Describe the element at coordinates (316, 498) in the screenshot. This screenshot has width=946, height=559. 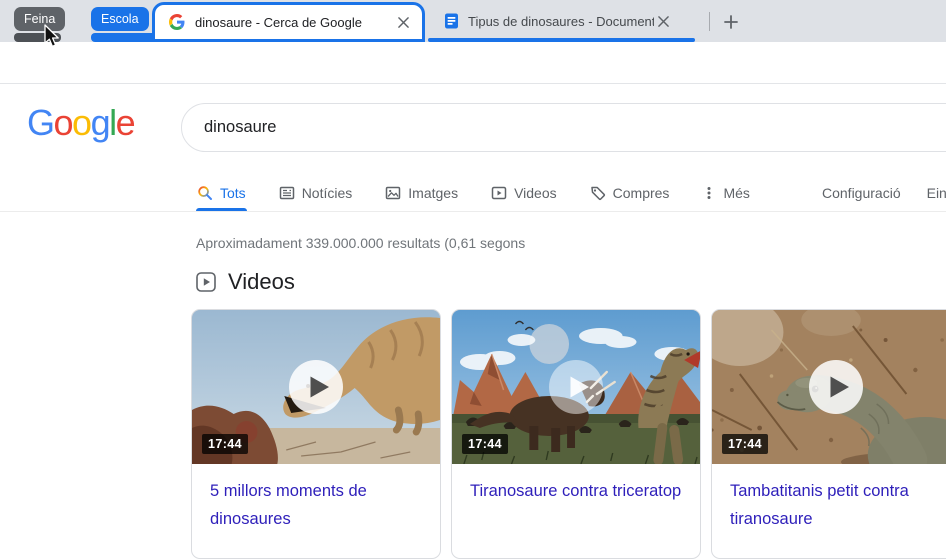
I see `video-title-link: 5 millors moments de dinosaures` at that location.